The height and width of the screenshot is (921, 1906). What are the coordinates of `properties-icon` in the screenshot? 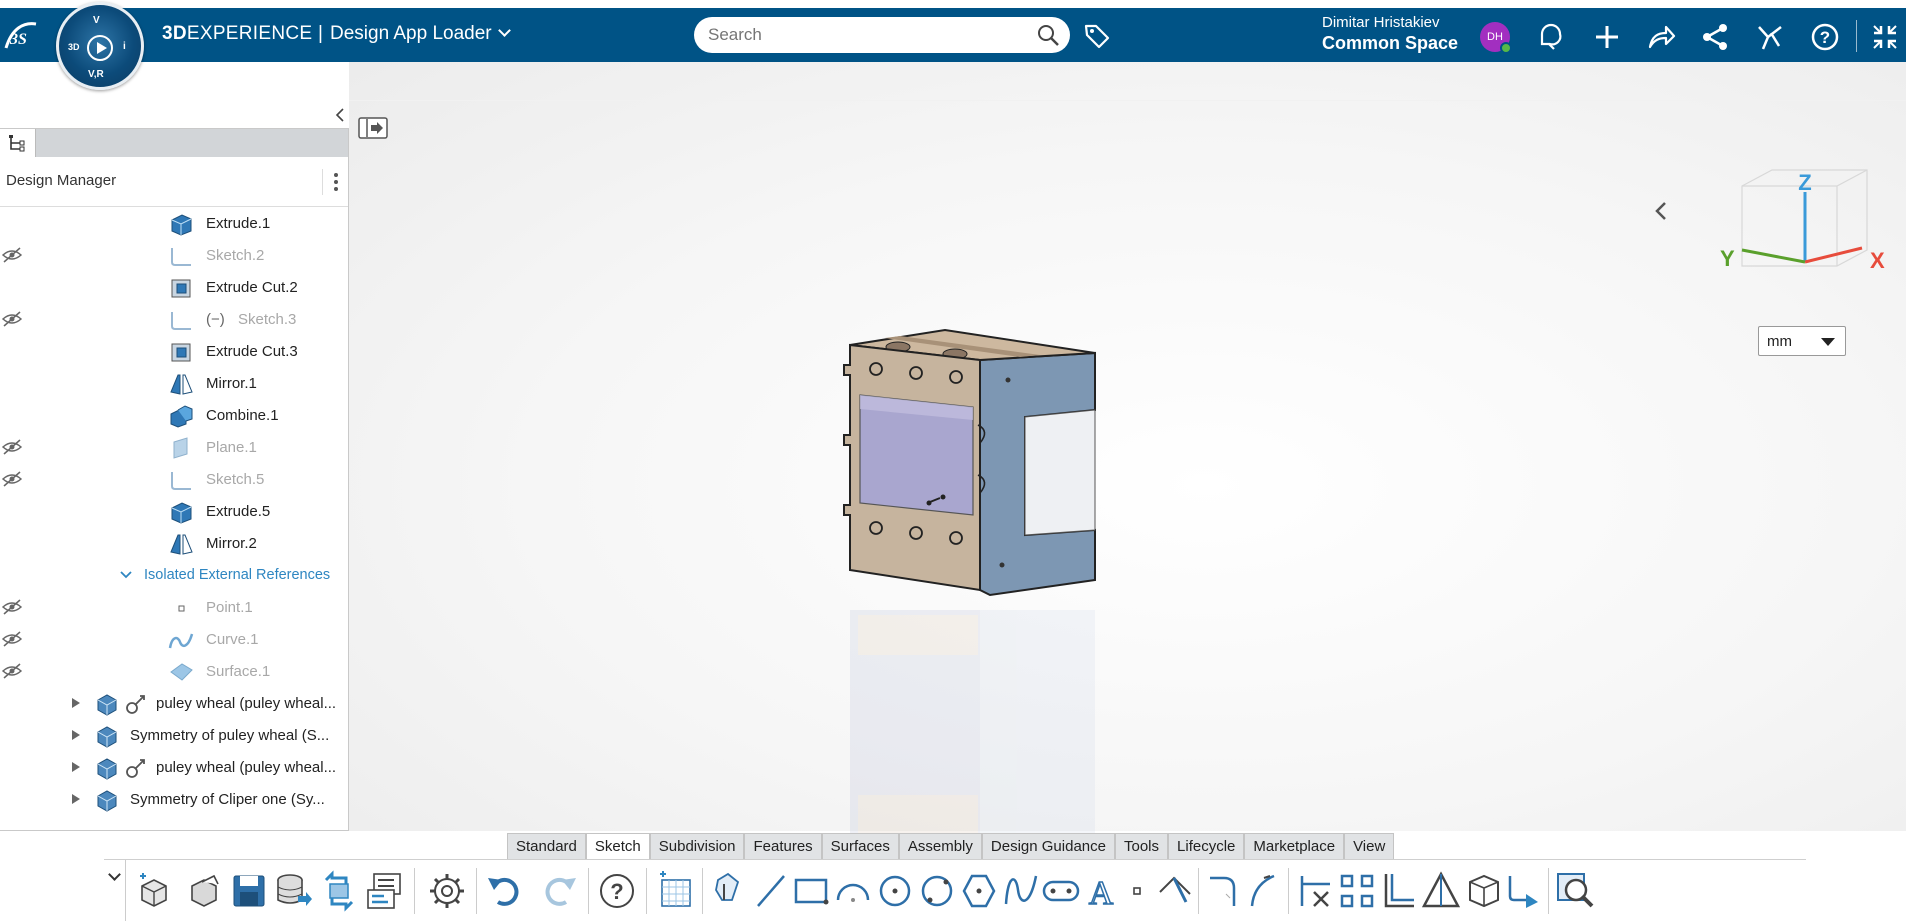 It's located at (385, 891).